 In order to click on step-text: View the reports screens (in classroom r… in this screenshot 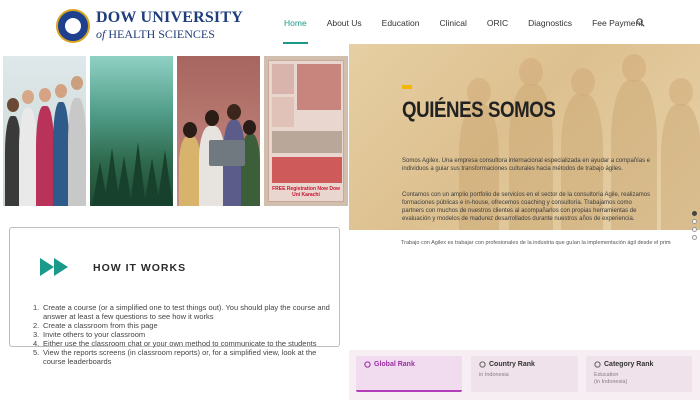, I will do `click(180, 357)`.